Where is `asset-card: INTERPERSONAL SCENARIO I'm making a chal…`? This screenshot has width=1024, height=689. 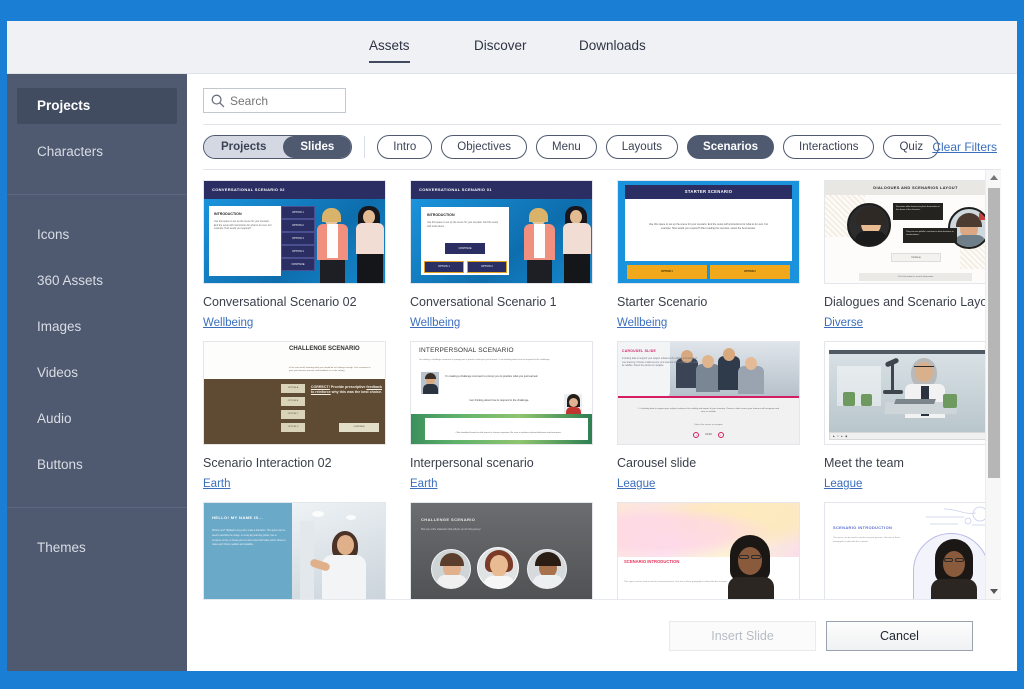
asset-card: INTERPERSONAL SCENARIO I'm making a chal… is located at coordinates (501, 415).